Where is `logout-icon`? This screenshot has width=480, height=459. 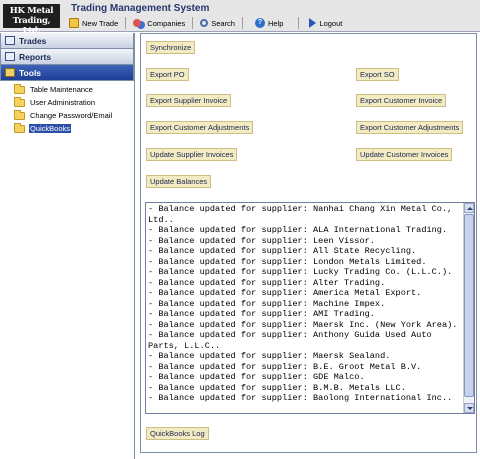 logout-icon is located at coordinates (313, 23).